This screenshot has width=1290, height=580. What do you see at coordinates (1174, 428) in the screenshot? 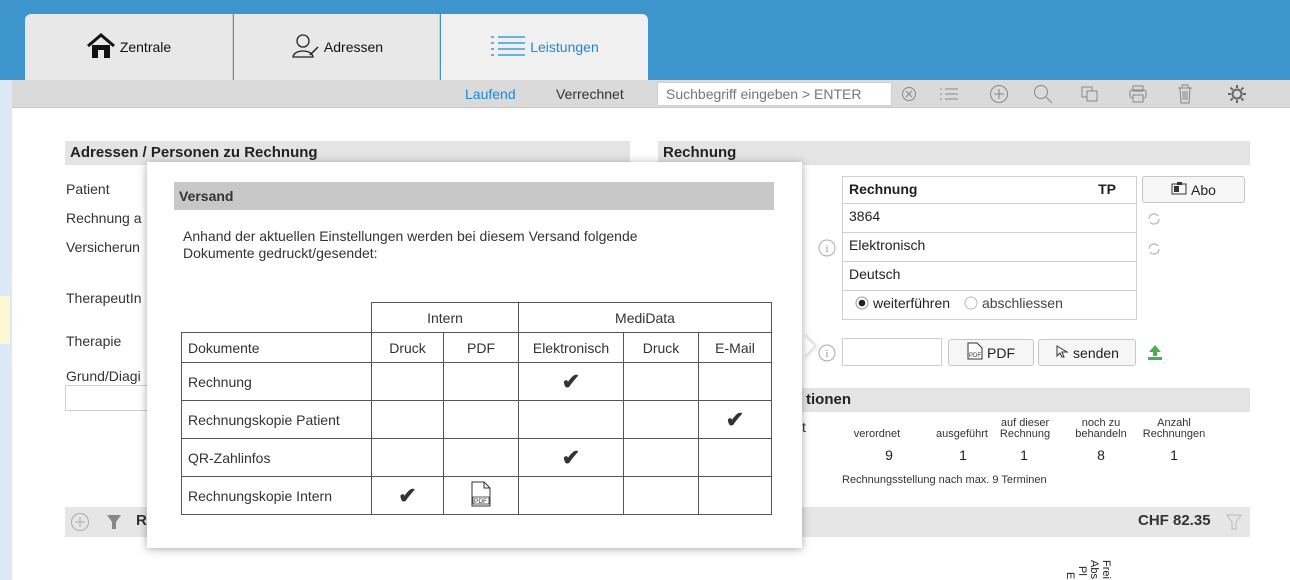
I see `col-anzahl-rechnungen: Anzahl Rechnungen` at bounding box center [1174, 428].